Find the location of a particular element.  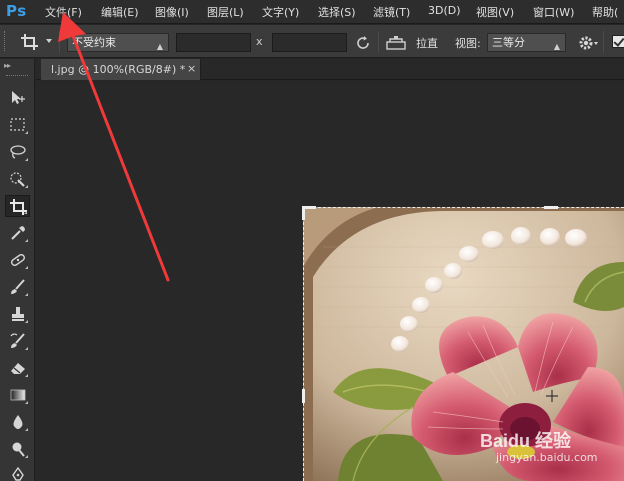

tool-preset-caret-icon is located at coordinates (49, 41).